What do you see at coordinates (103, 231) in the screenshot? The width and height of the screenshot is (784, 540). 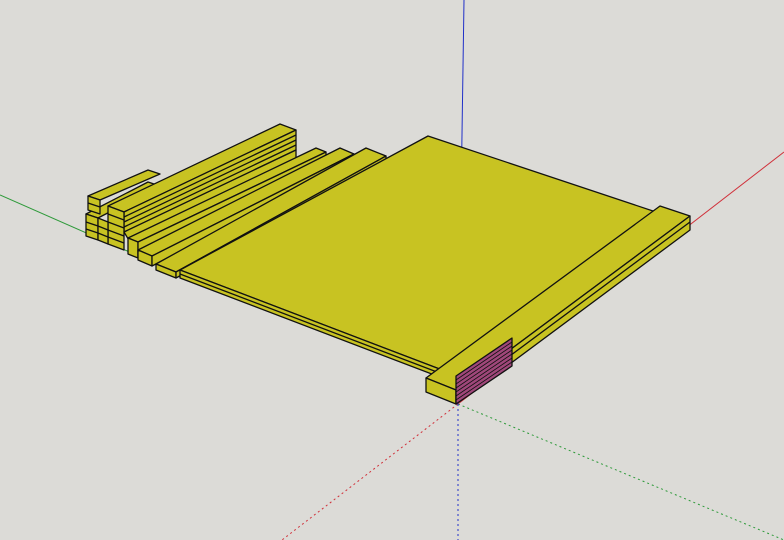 I see `stacked-block-side` at bounding box center [103, 231].